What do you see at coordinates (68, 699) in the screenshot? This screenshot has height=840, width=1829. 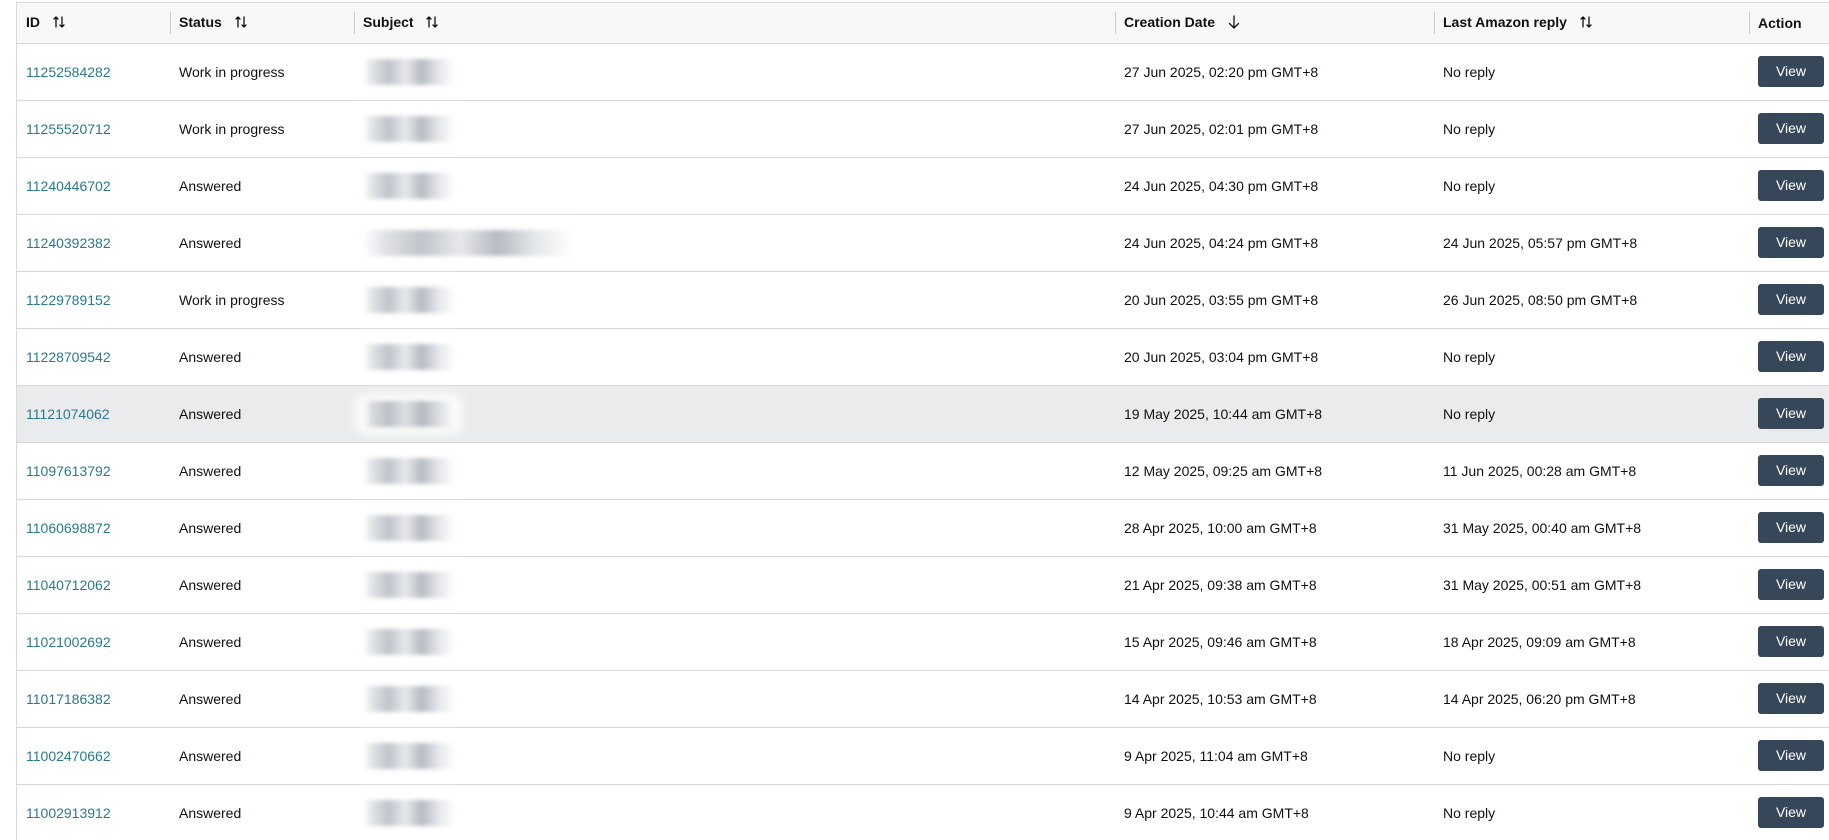 I see `case-id-link: 11017186382` at bounding box center [68, 699].